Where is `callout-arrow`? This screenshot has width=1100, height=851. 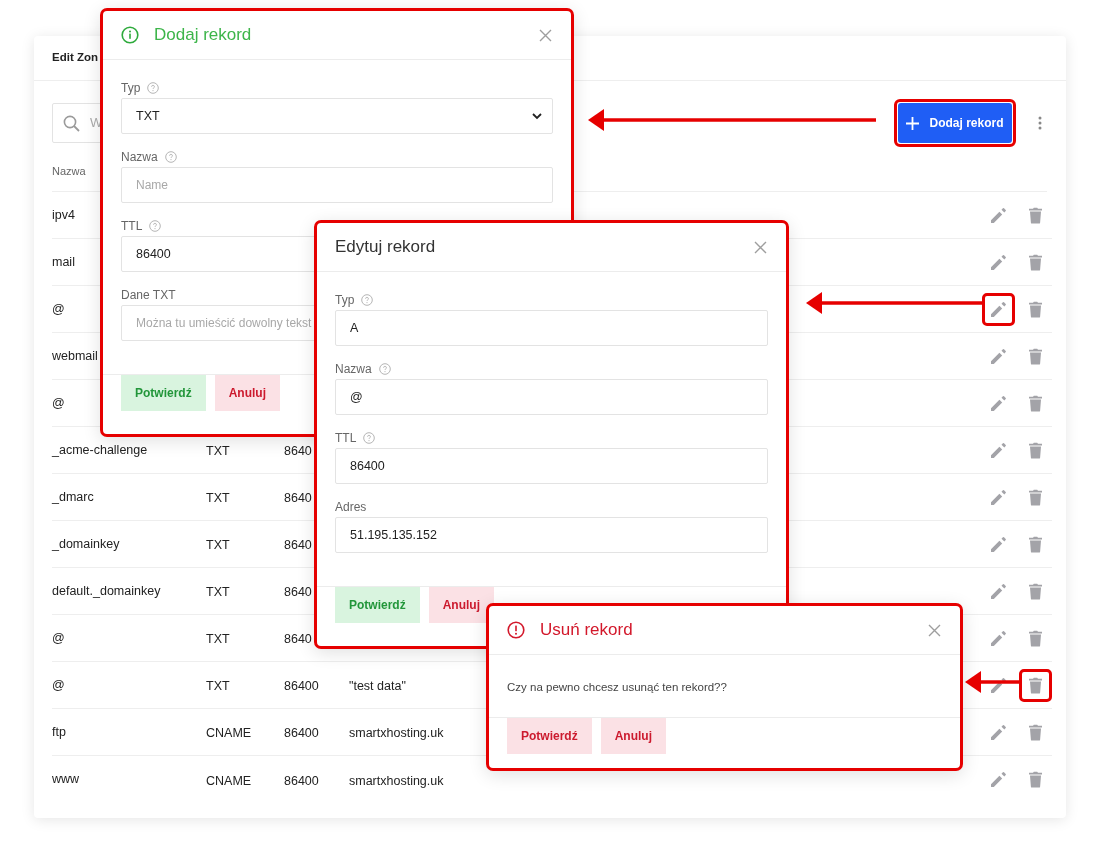 callout-arrow is located at coordinates (992, 682).